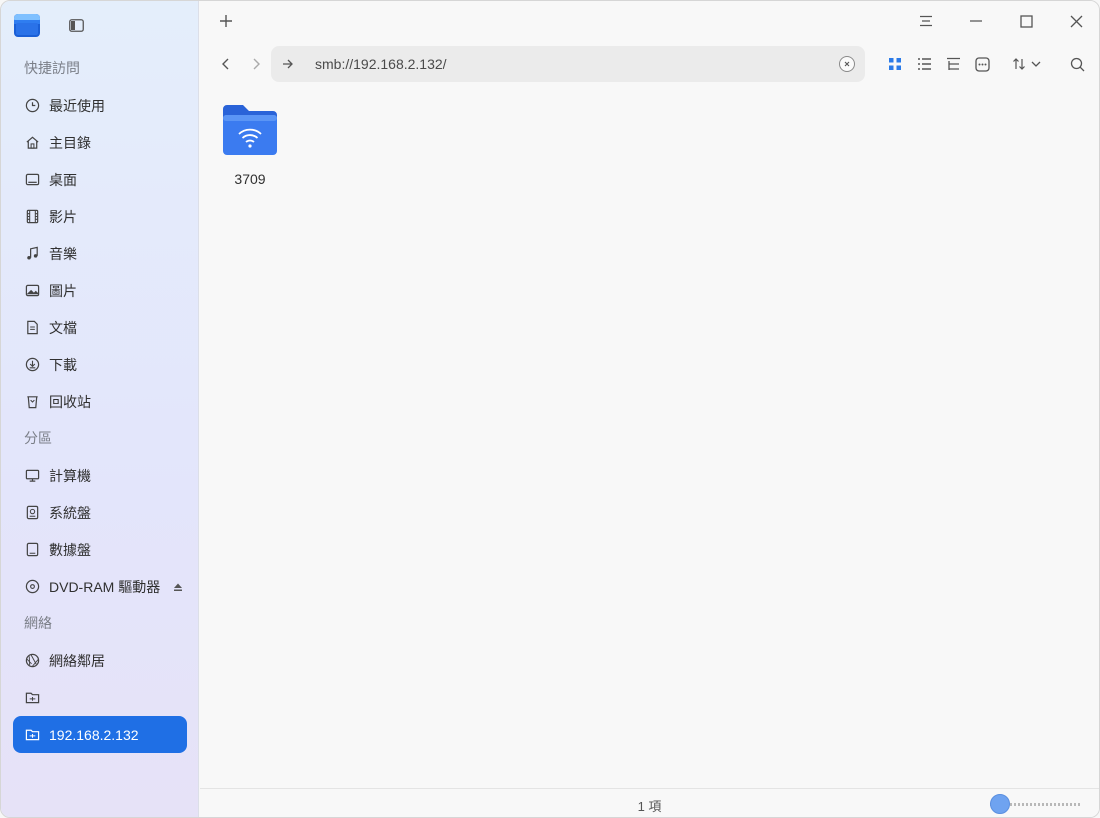  What do you see at coordinates (32, 328) in the screenshot?
I see `document-icon` at bounding box center [32, 328].